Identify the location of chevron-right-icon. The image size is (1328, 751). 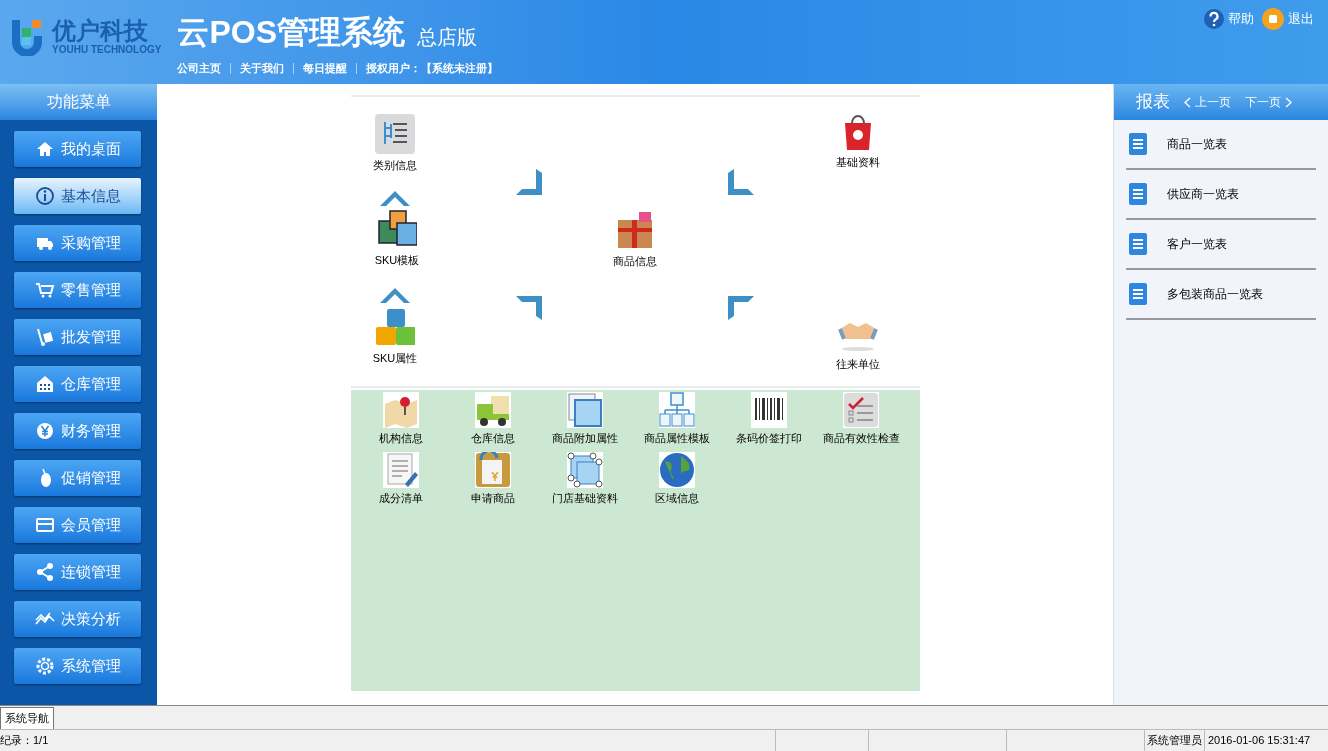
(1288, 102).